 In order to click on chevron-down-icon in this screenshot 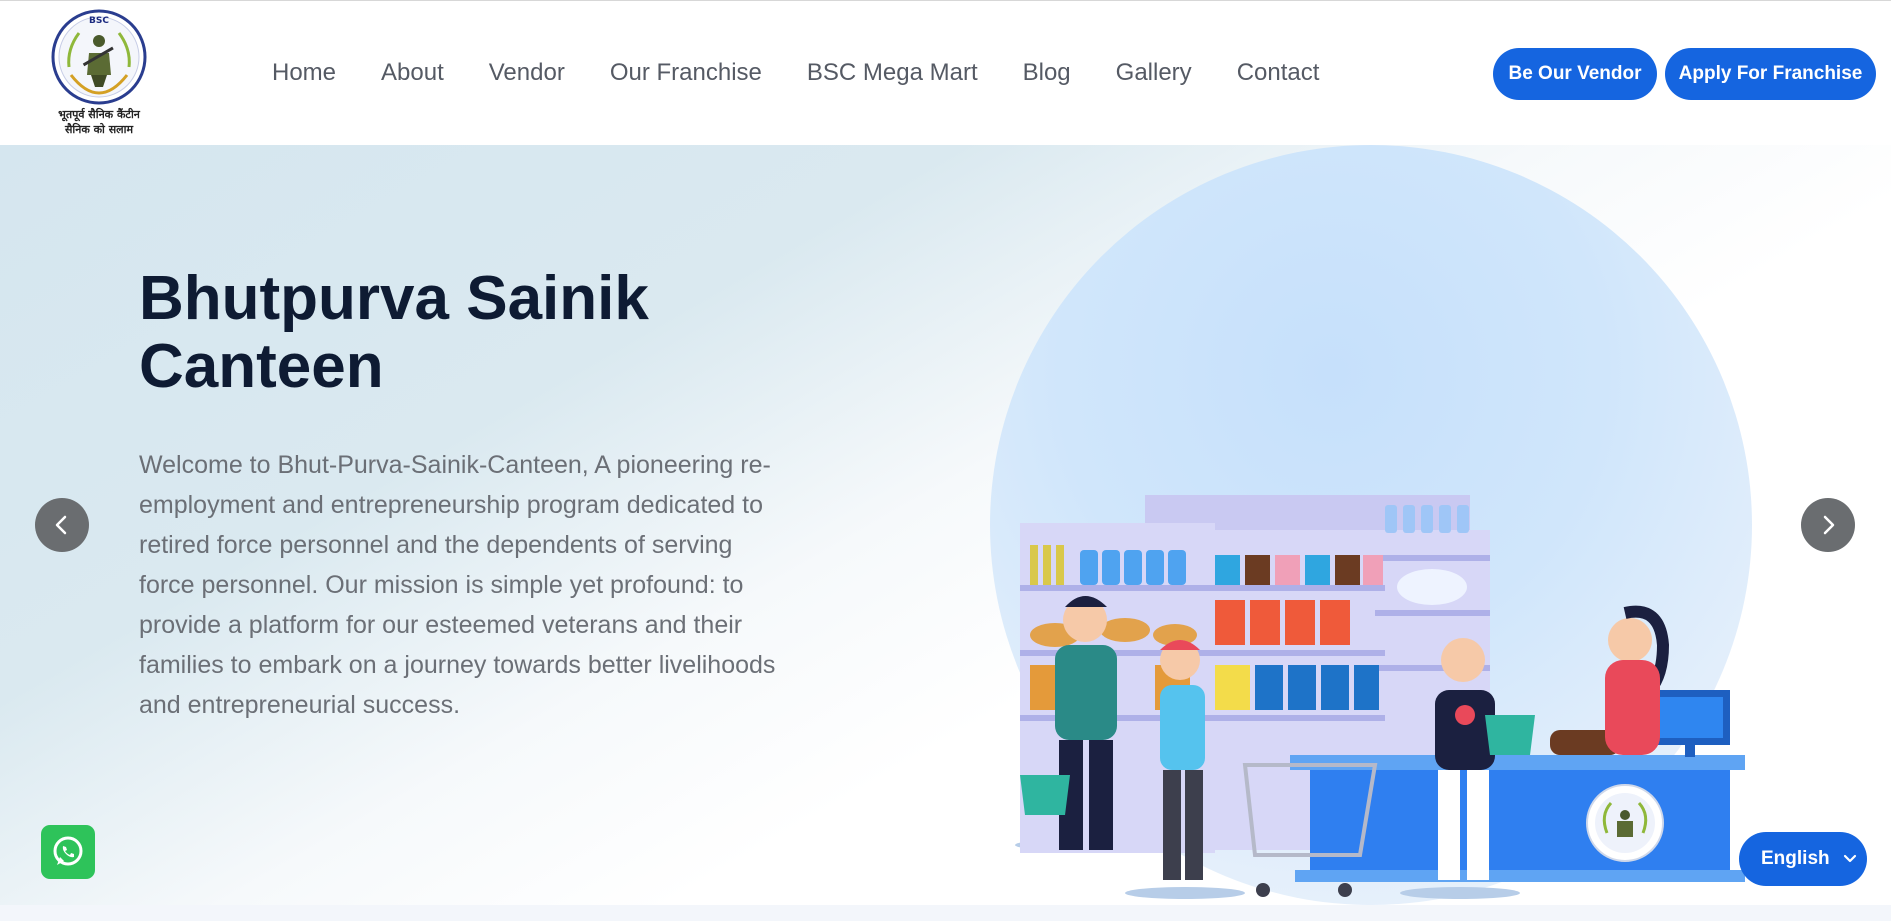, I will do `click(1850, 858)`.